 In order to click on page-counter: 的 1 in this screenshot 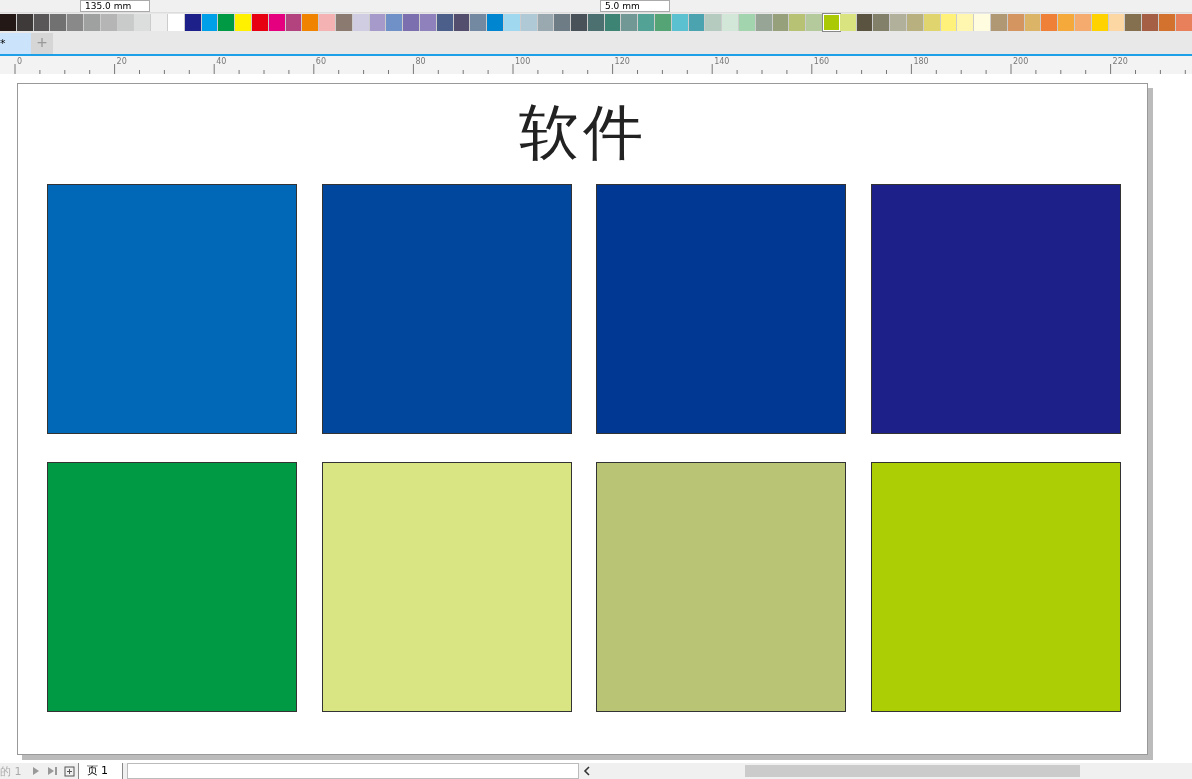, I will do `click(11, 771)`.